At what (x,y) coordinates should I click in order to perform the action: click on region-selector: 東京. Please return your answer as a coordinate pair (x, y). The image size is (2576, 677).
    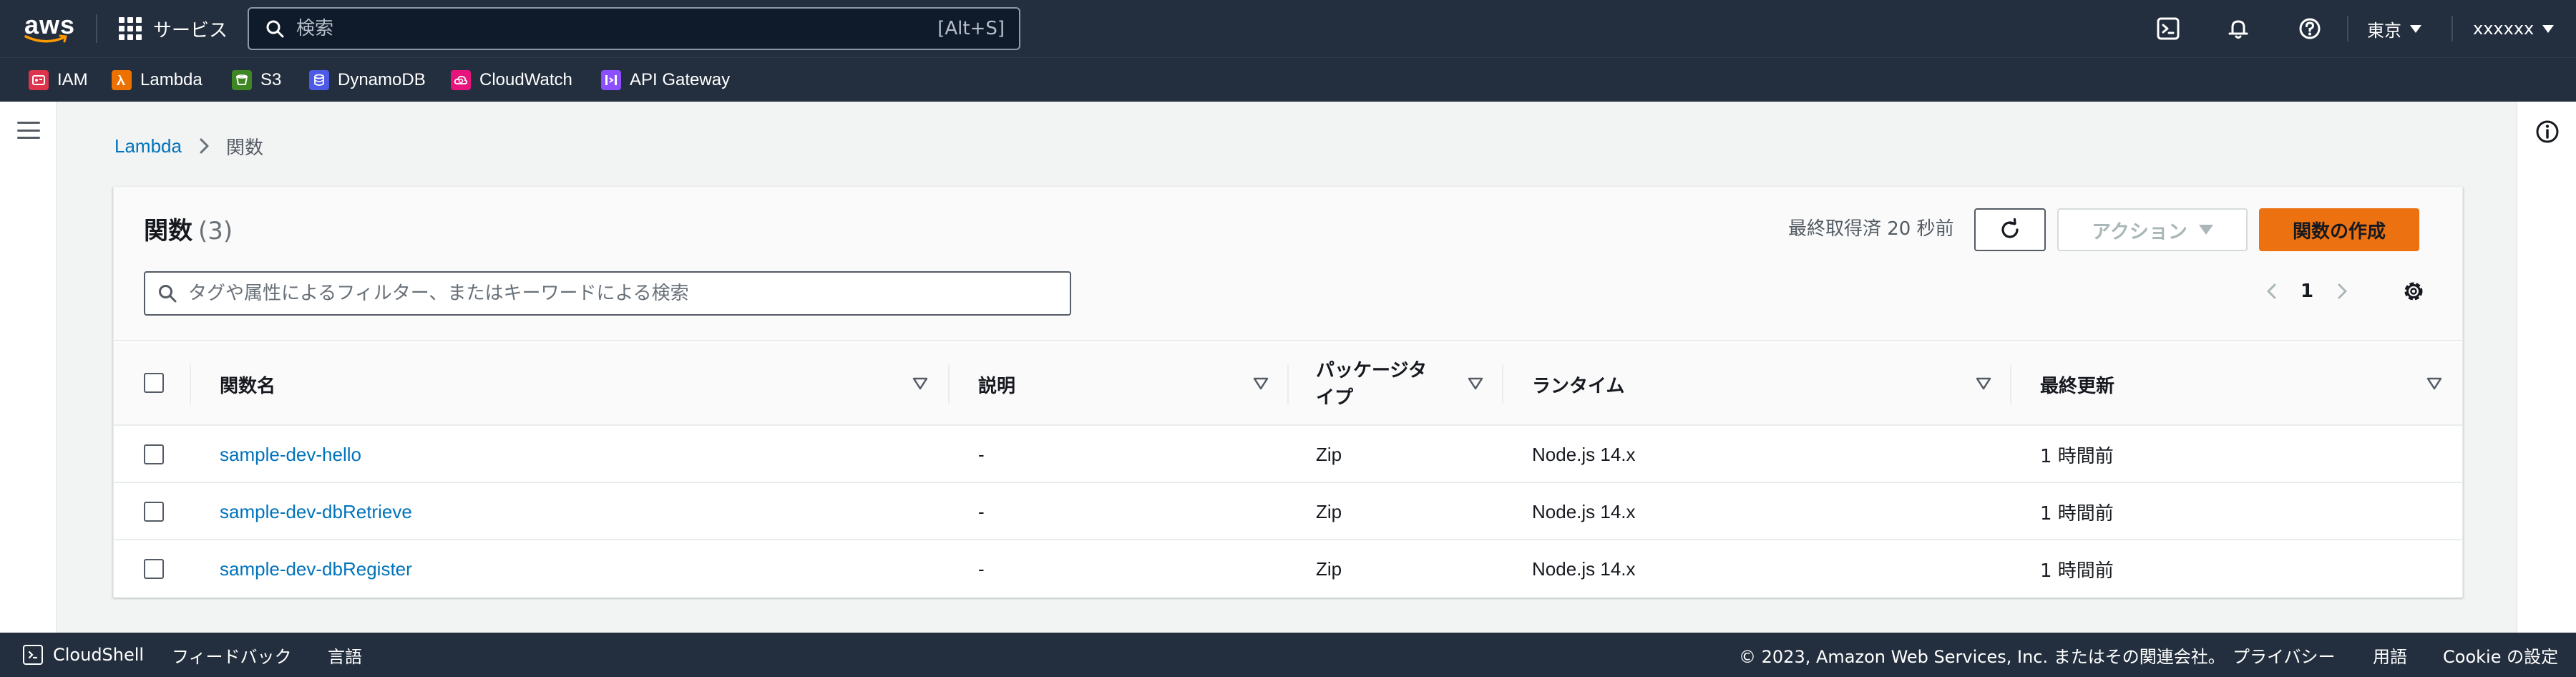
    Looking at the image, I should click on (2394, 29).